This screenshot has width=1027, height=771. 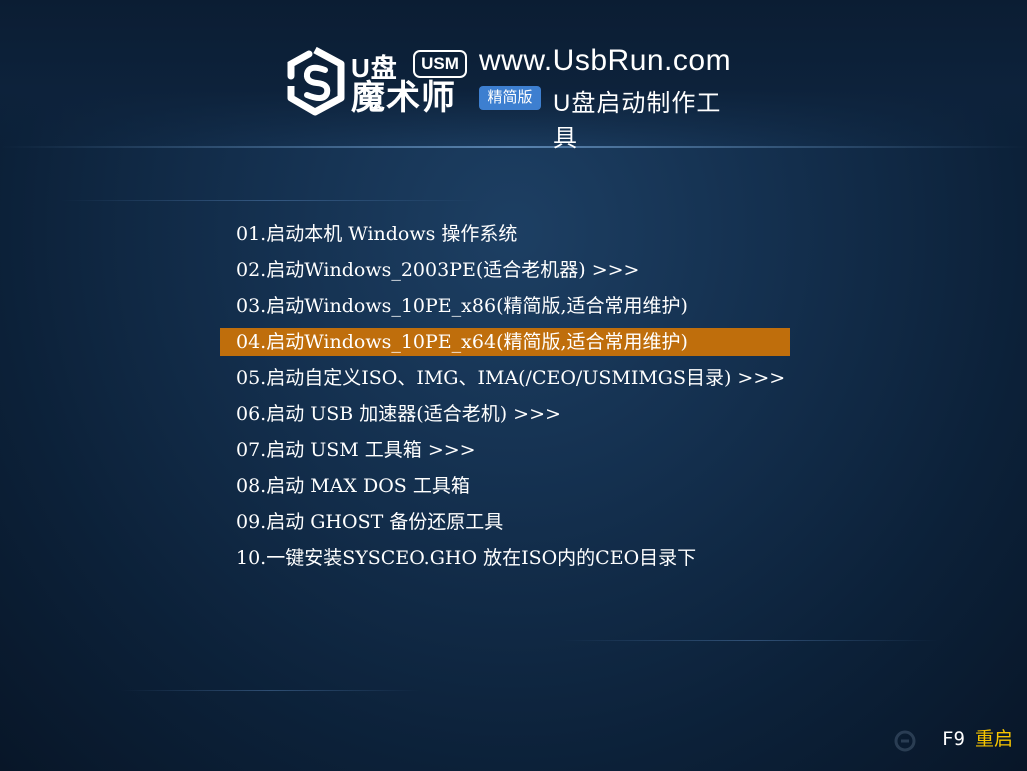 I want to click on menu-item-03: 03.启动Windows_10PE_x86(精简版,适合常用维护), so click(x=505, y=306).